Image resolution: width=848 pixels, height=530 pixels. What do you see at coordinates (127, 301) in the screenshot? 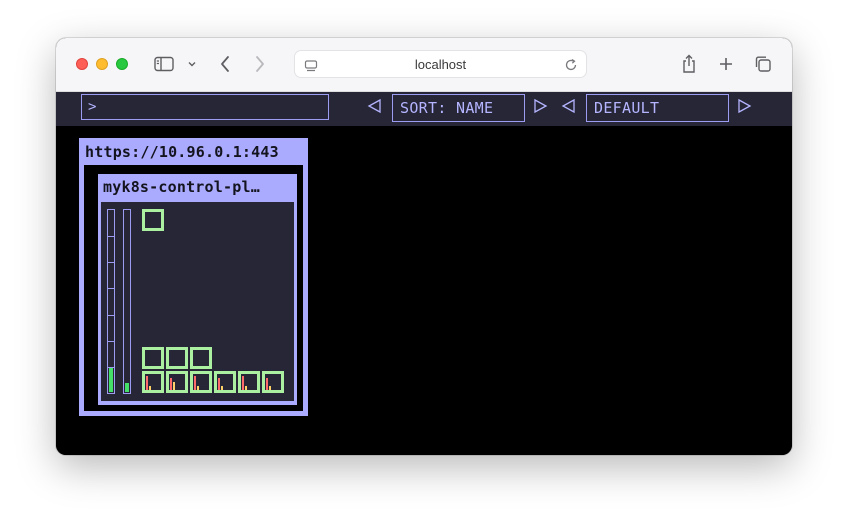
I see `node-memory-bar` at bounding box center [127, 301].